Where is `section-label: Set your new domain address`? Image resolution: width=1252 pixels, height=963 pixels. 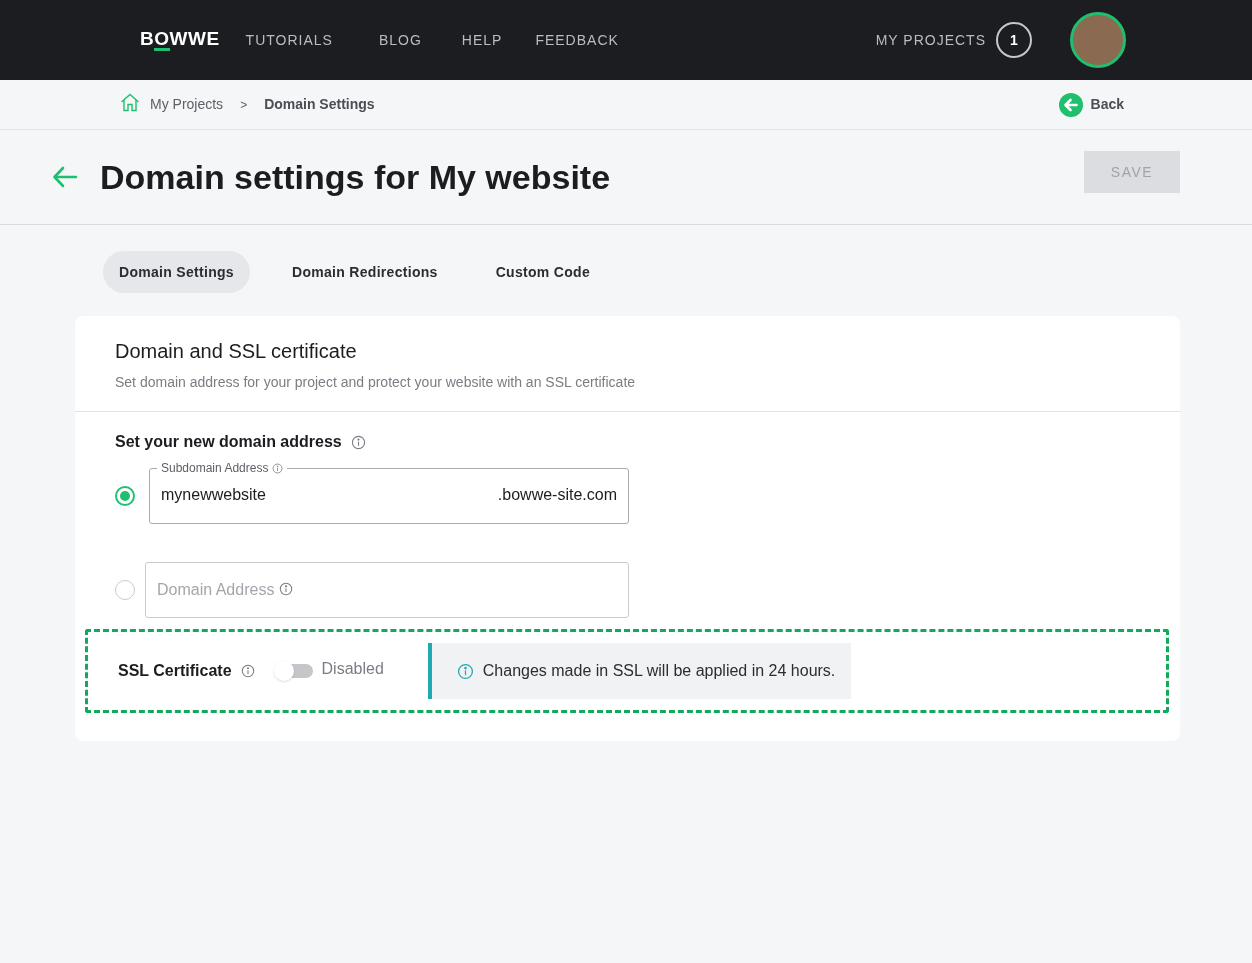 section-label: Set your new domain address is located at coordinates (228, 442).